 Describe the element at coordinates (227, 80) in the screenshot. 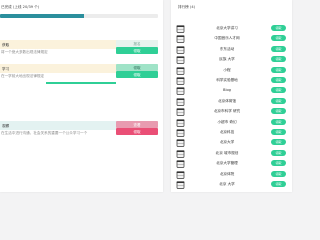

I see `ranking-row-label: 科学实验基地` at that location.